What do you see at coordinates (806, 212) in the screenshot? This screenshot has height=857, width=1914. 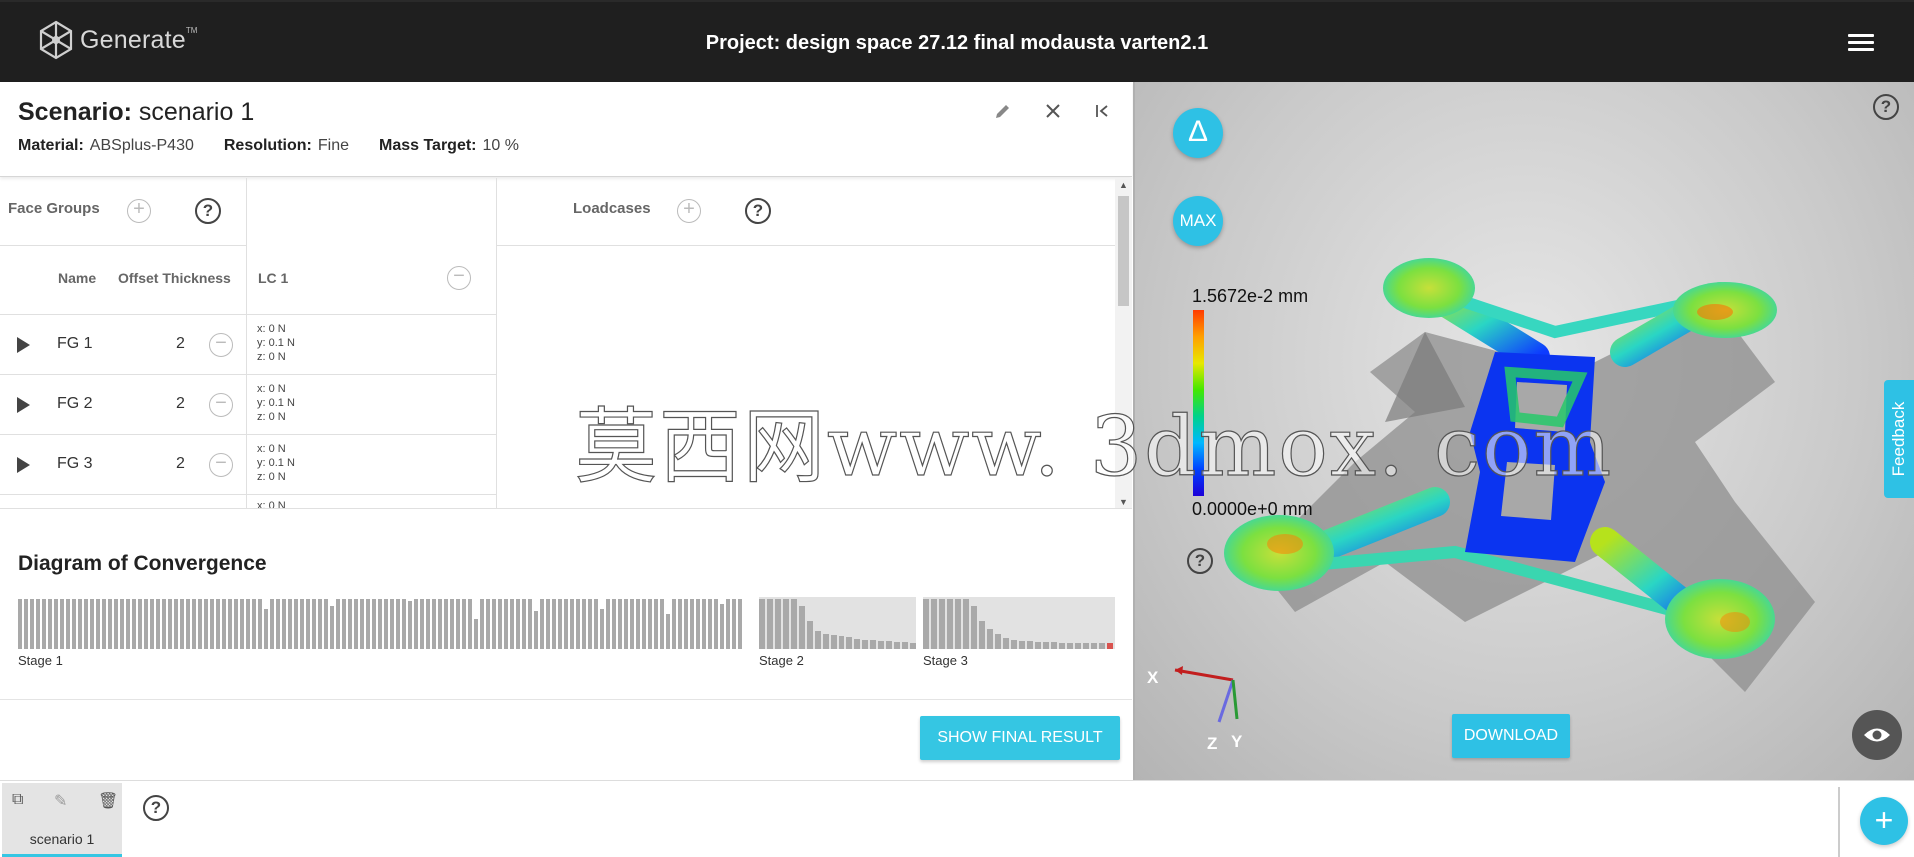 I see `loadcases-header: Loadcases + ?` at bounding box center [806, 212].